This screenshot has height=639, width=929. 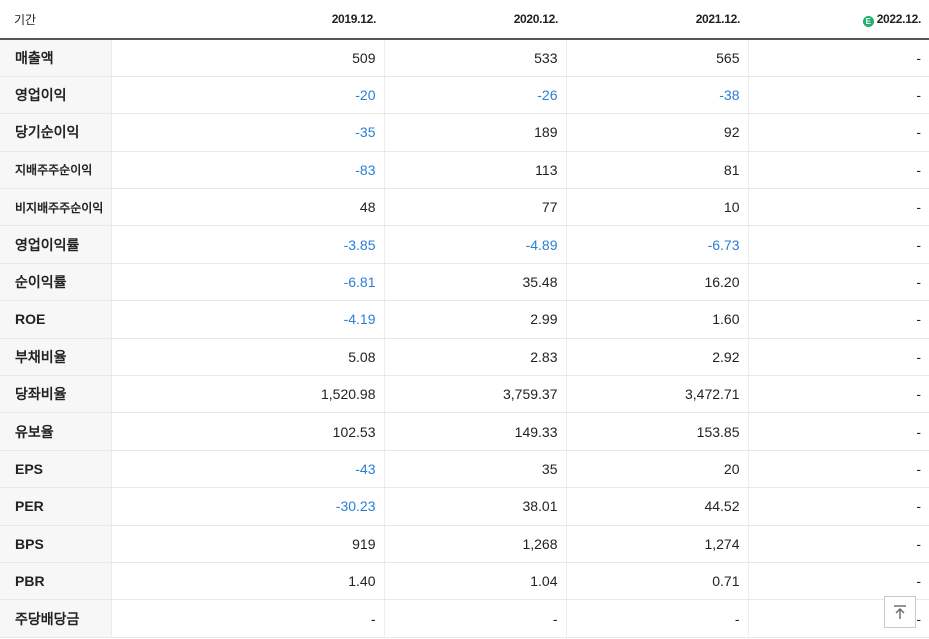 I want to click on table-row: 당기순이익 -35 189 92 -, so click(x=464, y=132).